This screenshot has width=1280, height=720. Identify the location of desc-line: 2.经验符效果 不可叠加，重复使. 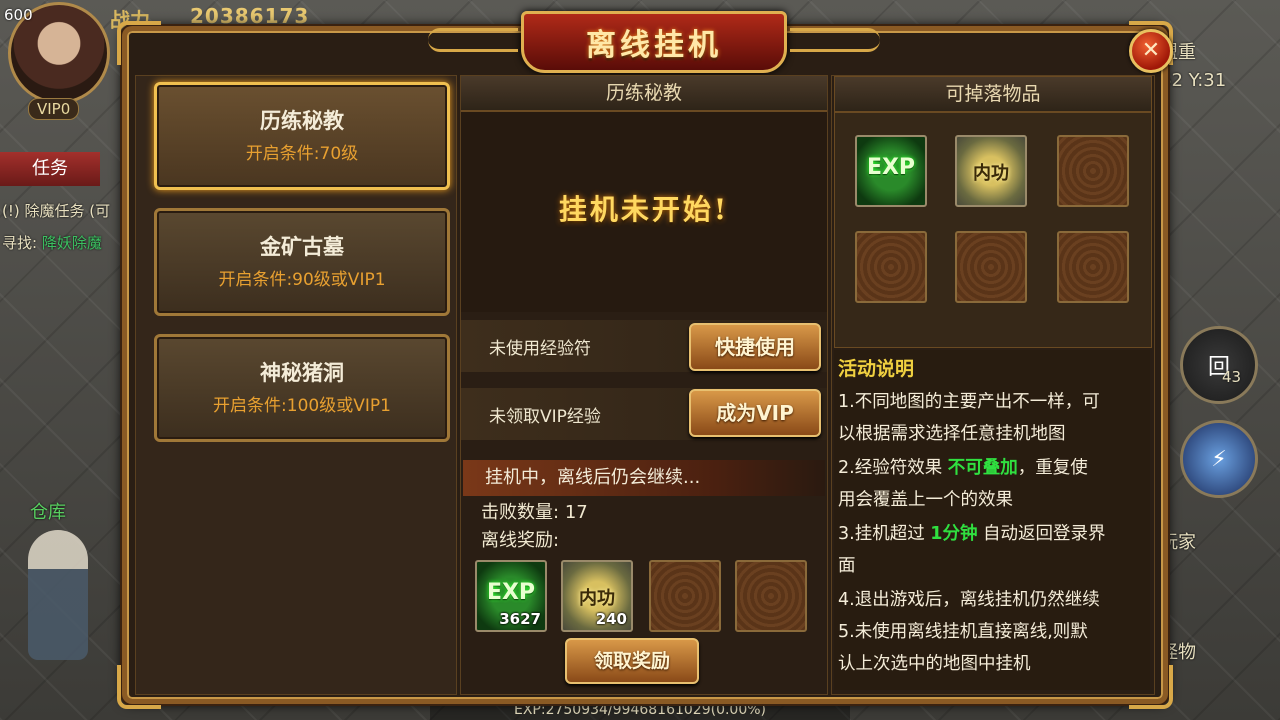
(993, 468).